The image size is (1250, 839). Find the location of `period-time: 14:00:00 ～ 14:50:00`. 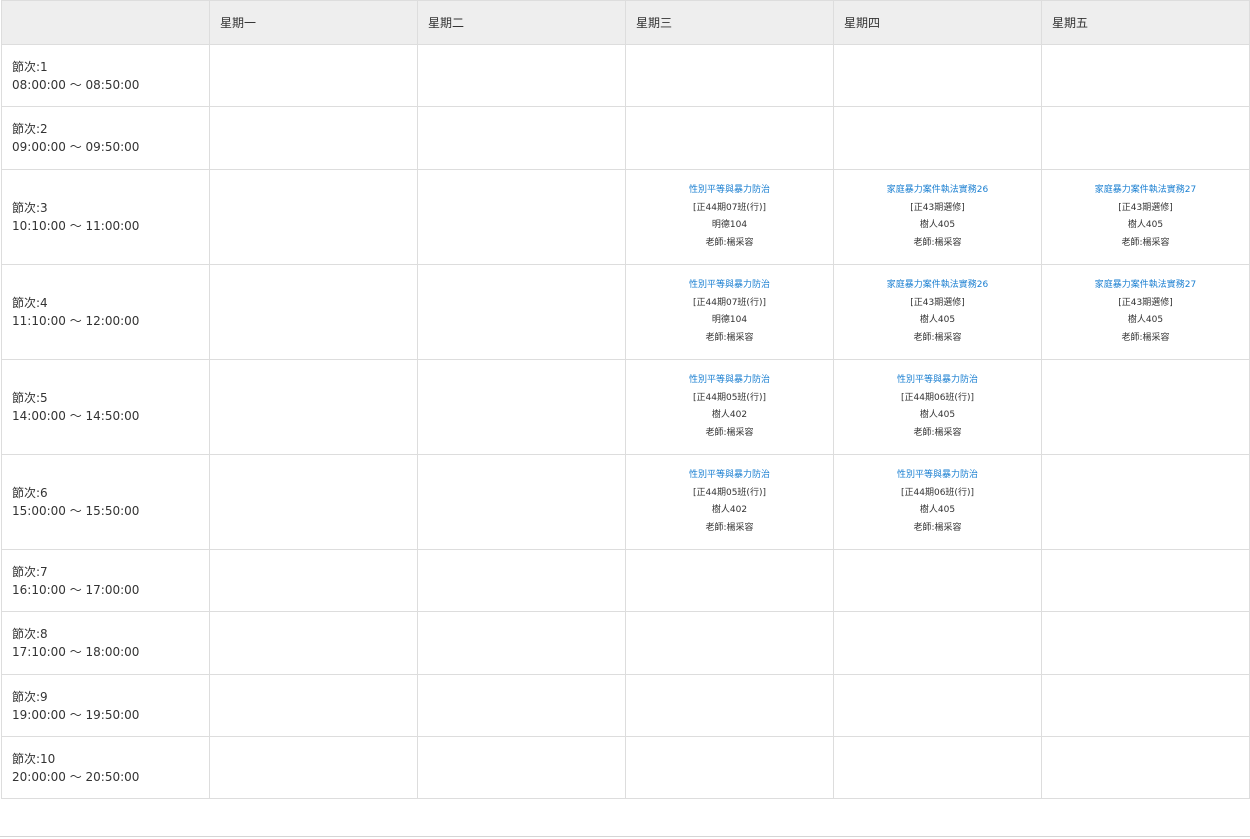

period-time: 14:00:00 ～ 14:50:00 is located at coordinates (76, 416).